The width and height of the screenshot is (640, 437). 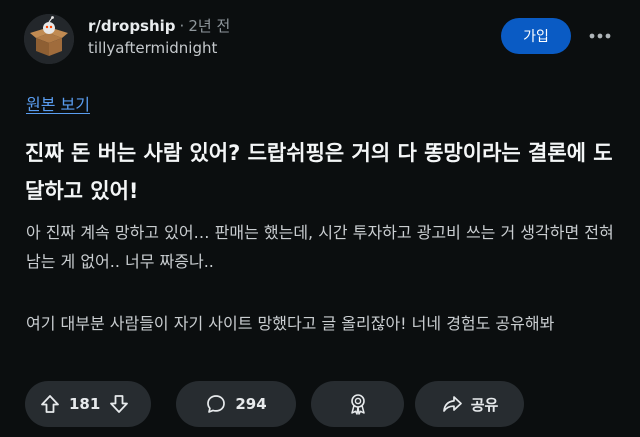 What do you see at coordinates (452, 404) in the screenshot?
I see `share-arrow-icon` at bounding box center [452, 404].